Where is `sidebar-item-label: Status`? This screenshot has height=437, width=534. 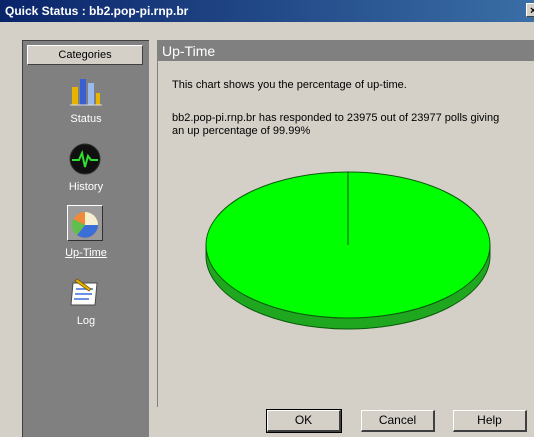
sidebar-item-label: Status is located at coordinates (86, 119).